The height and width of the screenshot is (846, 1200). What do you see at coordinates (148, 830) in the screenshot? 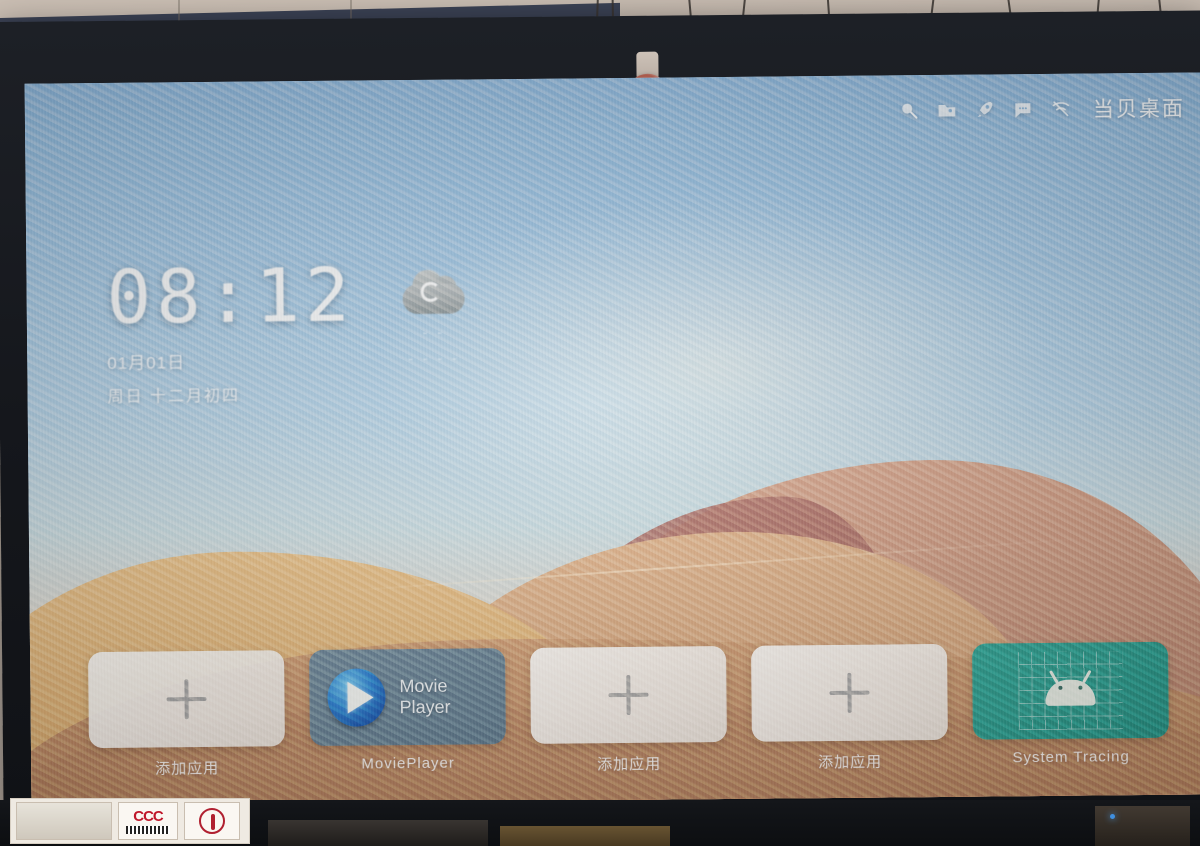
I see `barcode` at bounding box center [148, 830].